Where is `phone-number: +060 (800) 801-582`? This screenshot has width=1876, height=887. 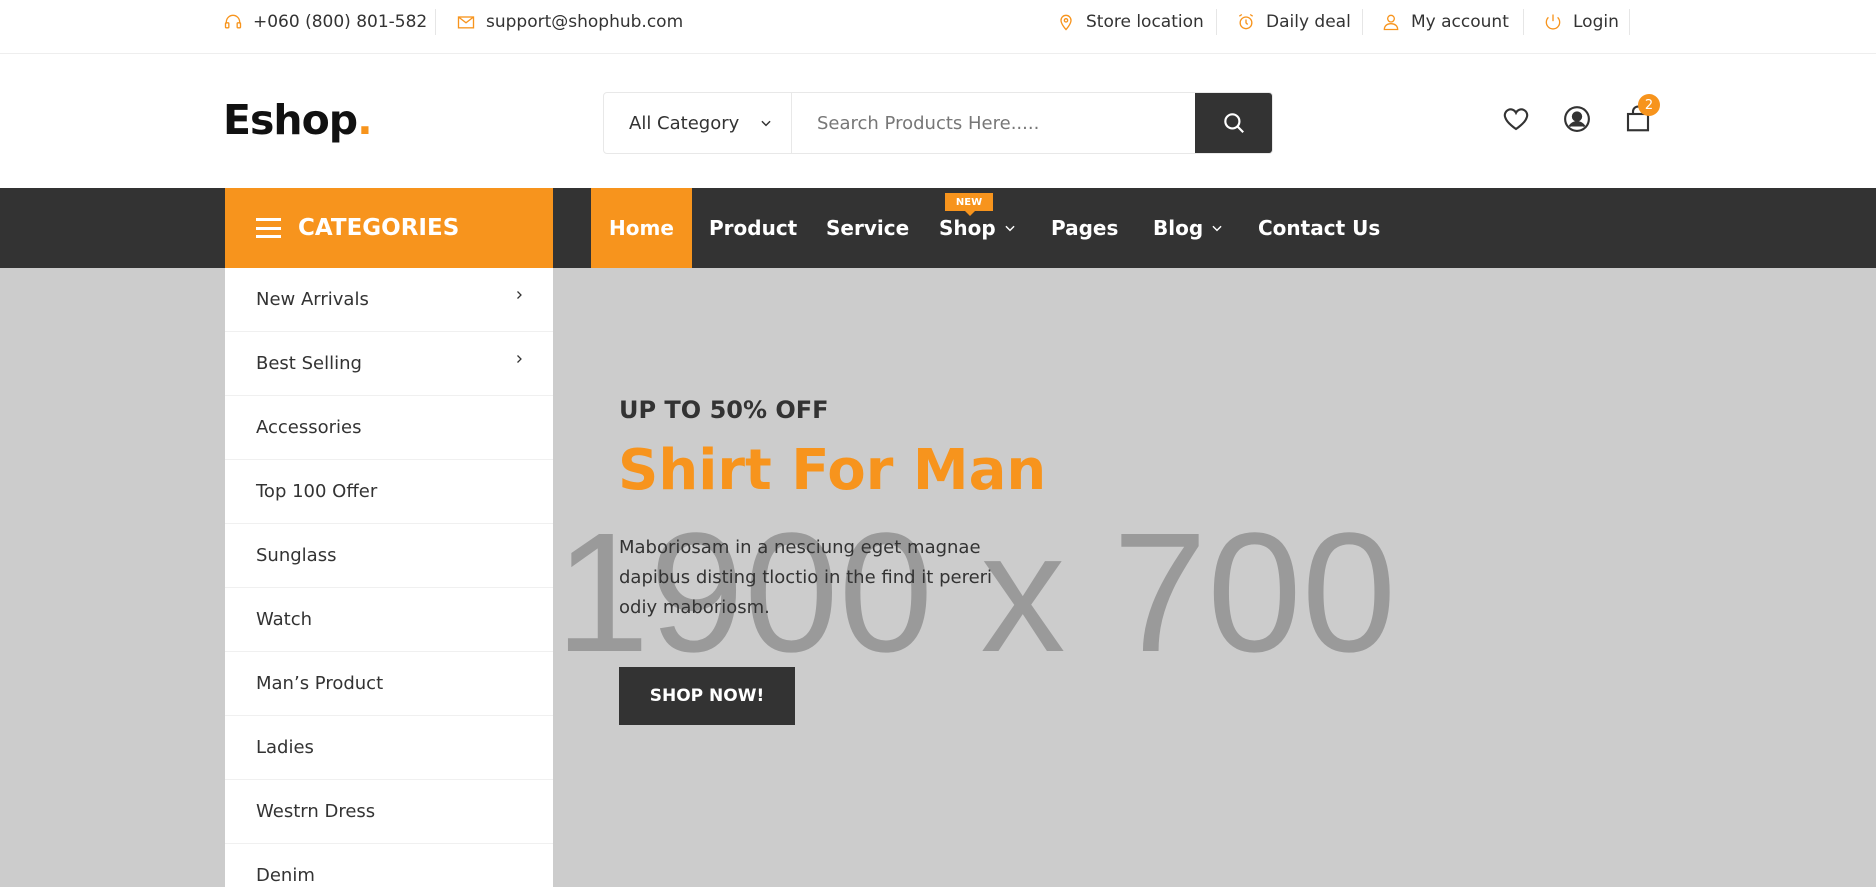 phone-number: +060 (800) 801-582 is located at coordinates (340, 22).